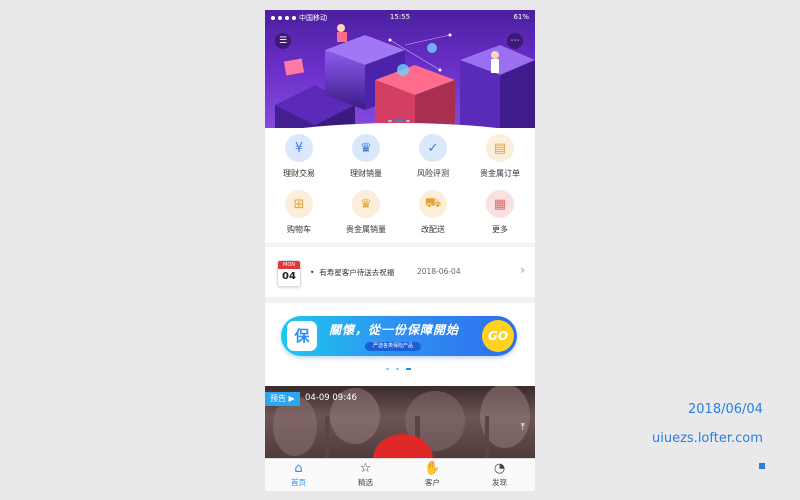 The image size is (800, 500). I want to click on promo-area: 保 關懷，從一份保障開始 严选各类保险产品 GO, so click(400, 344).